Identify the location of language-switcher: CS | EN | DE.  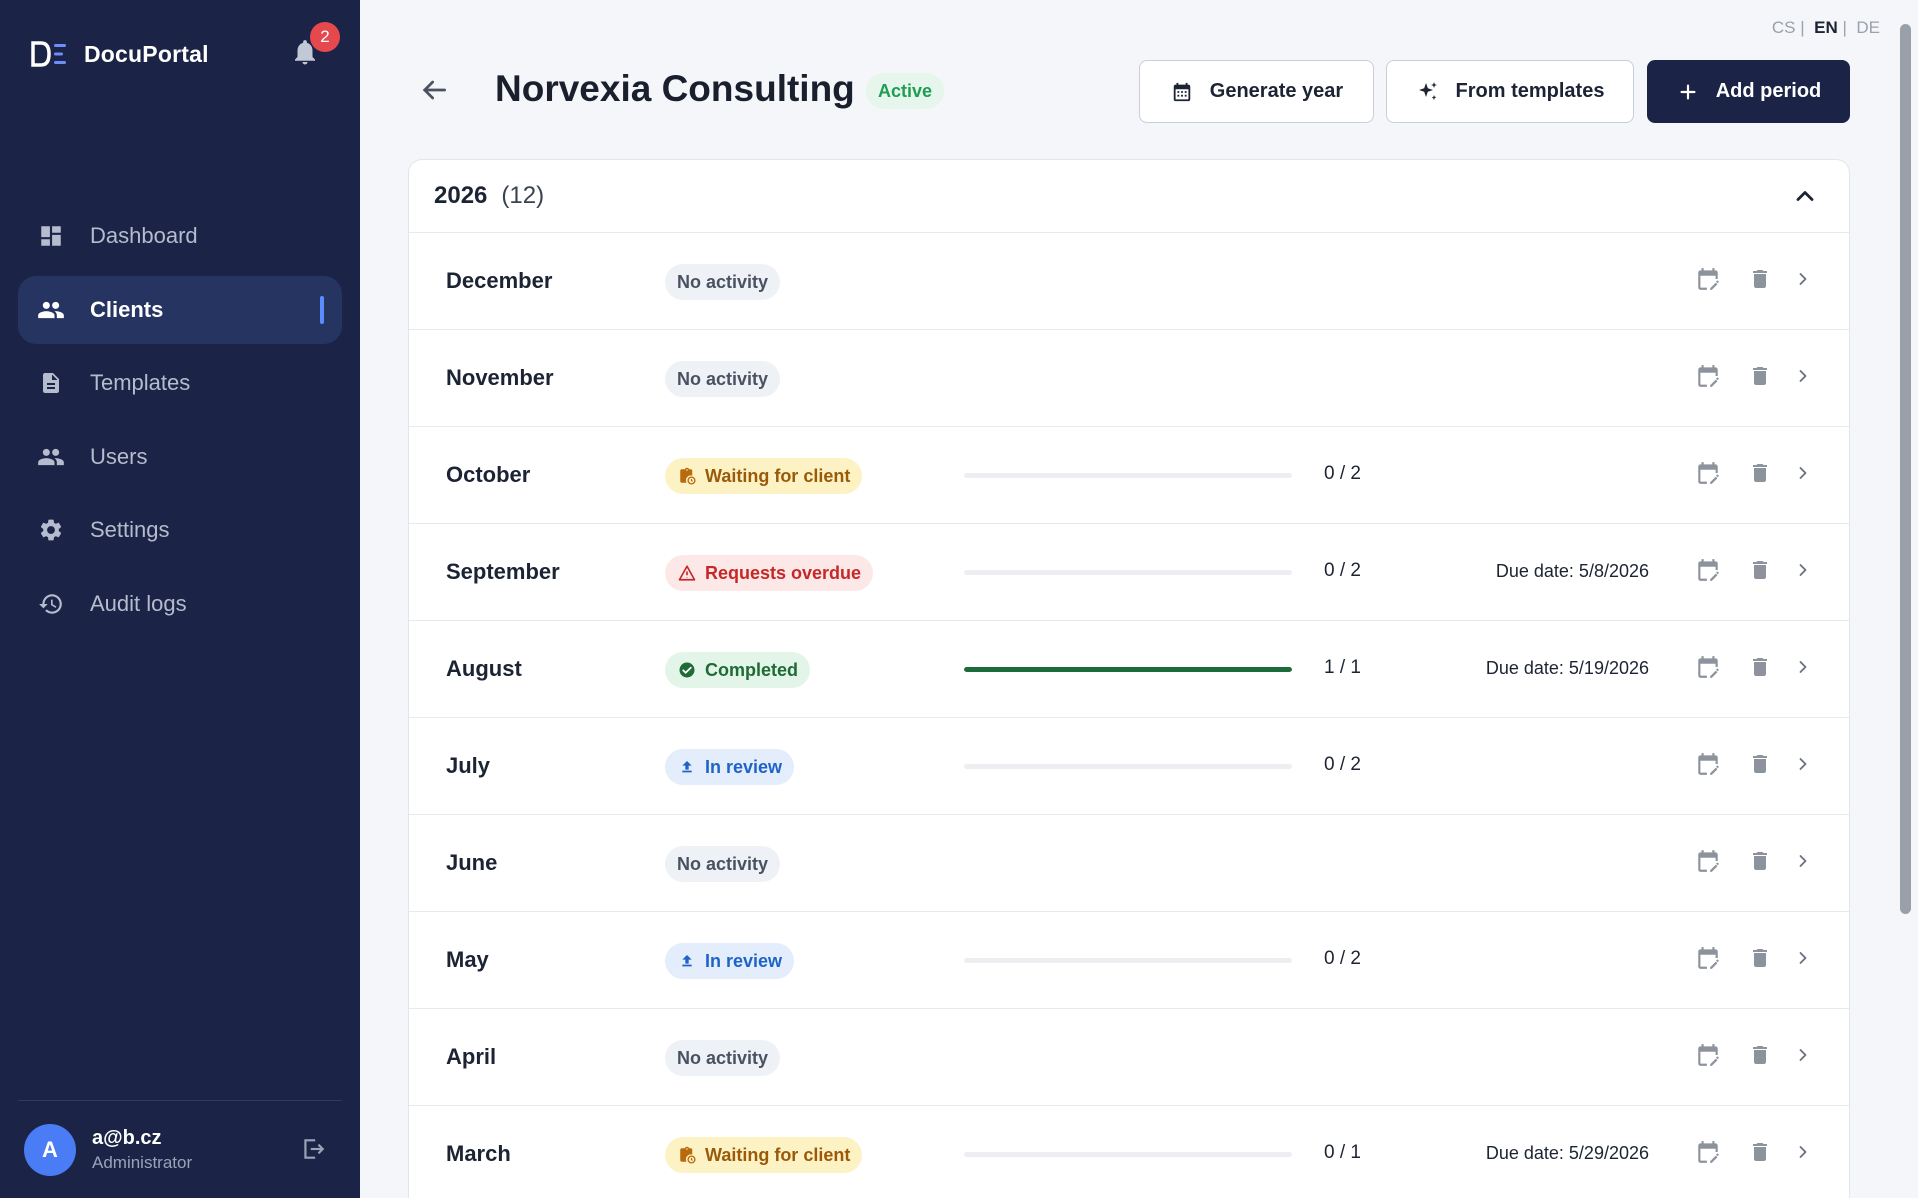
(1826, 28).